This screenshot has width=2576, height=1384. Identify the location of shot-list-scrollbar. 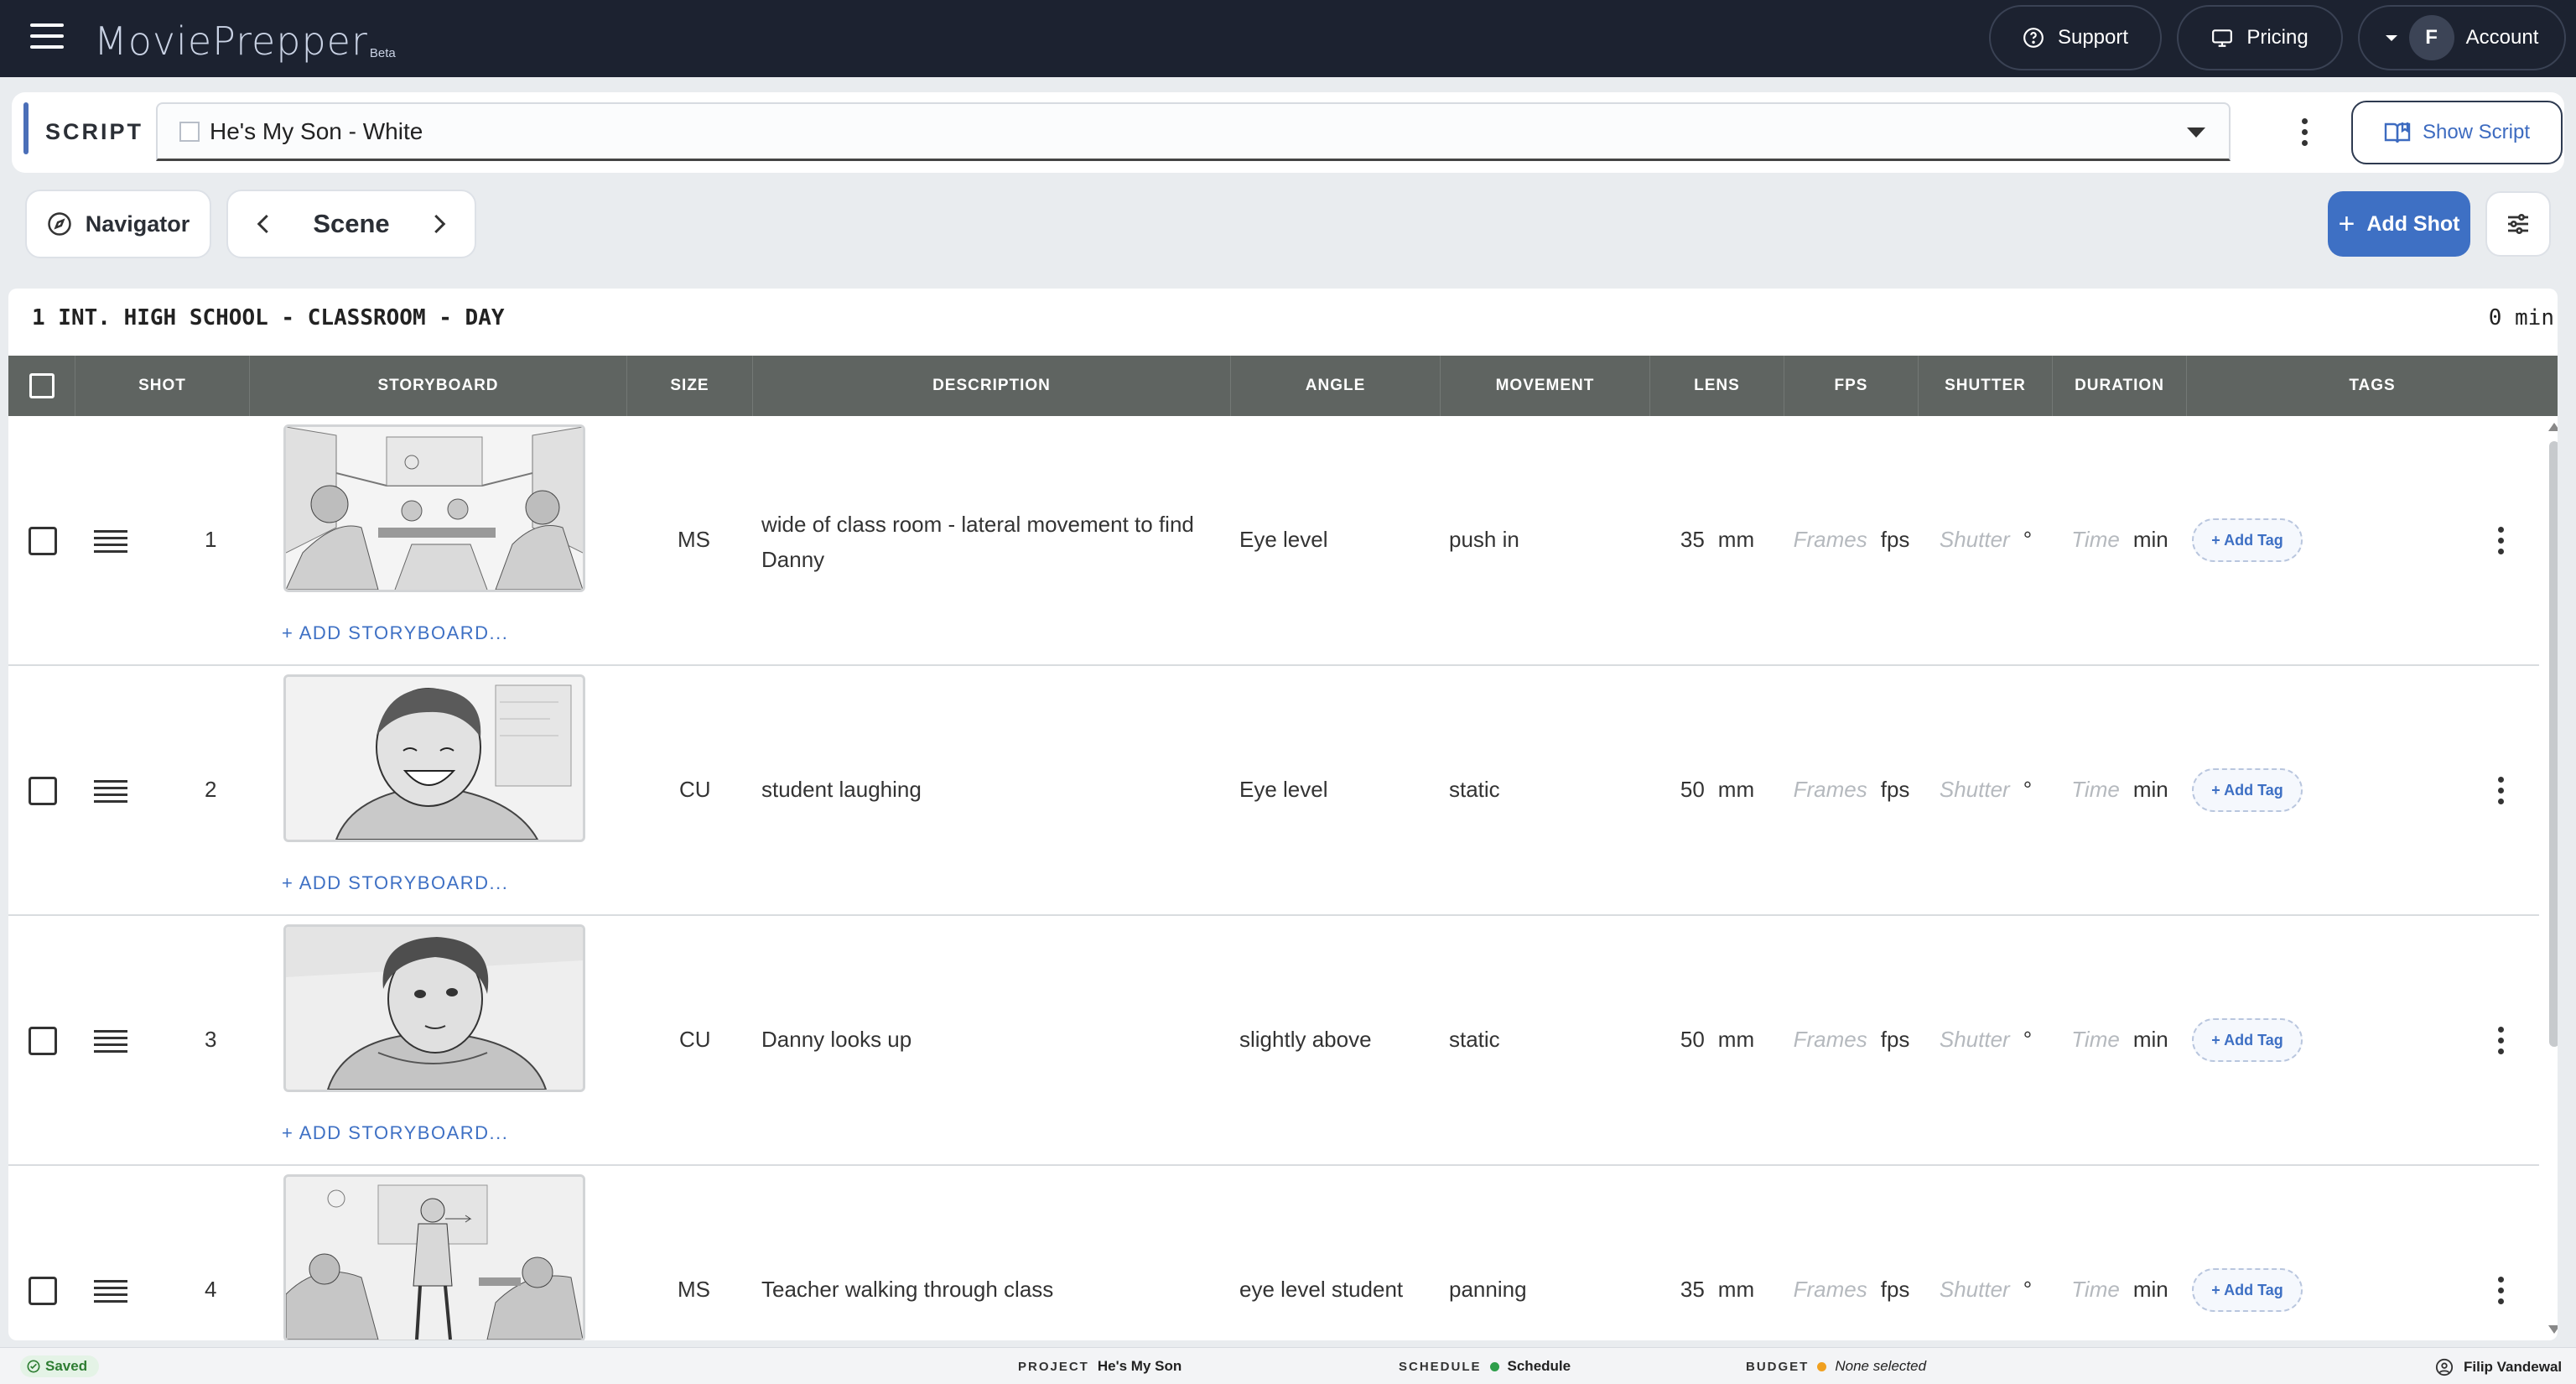
(2552, 878).